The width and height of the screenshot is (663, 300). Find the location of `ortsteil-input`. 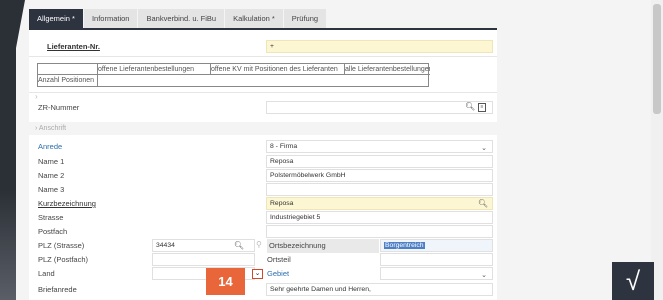

ortsteil-input is located at coordinates (436, 259).